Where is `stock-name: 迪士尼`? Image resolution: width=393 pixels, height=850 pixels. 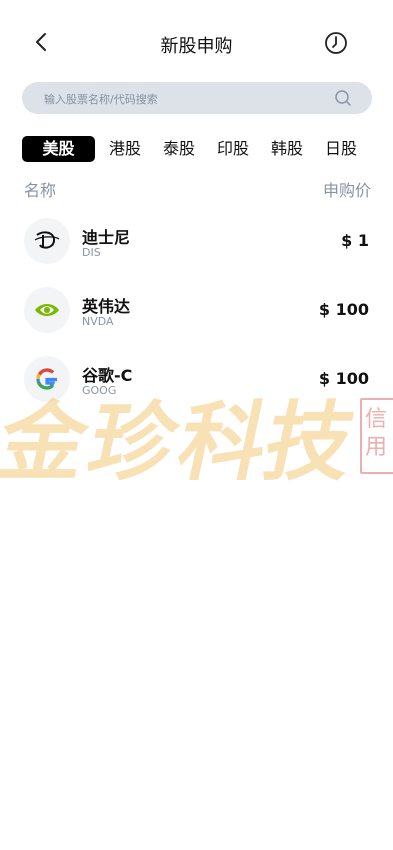
stock-name: 迪士尼 is located at coordinates (106, 237).